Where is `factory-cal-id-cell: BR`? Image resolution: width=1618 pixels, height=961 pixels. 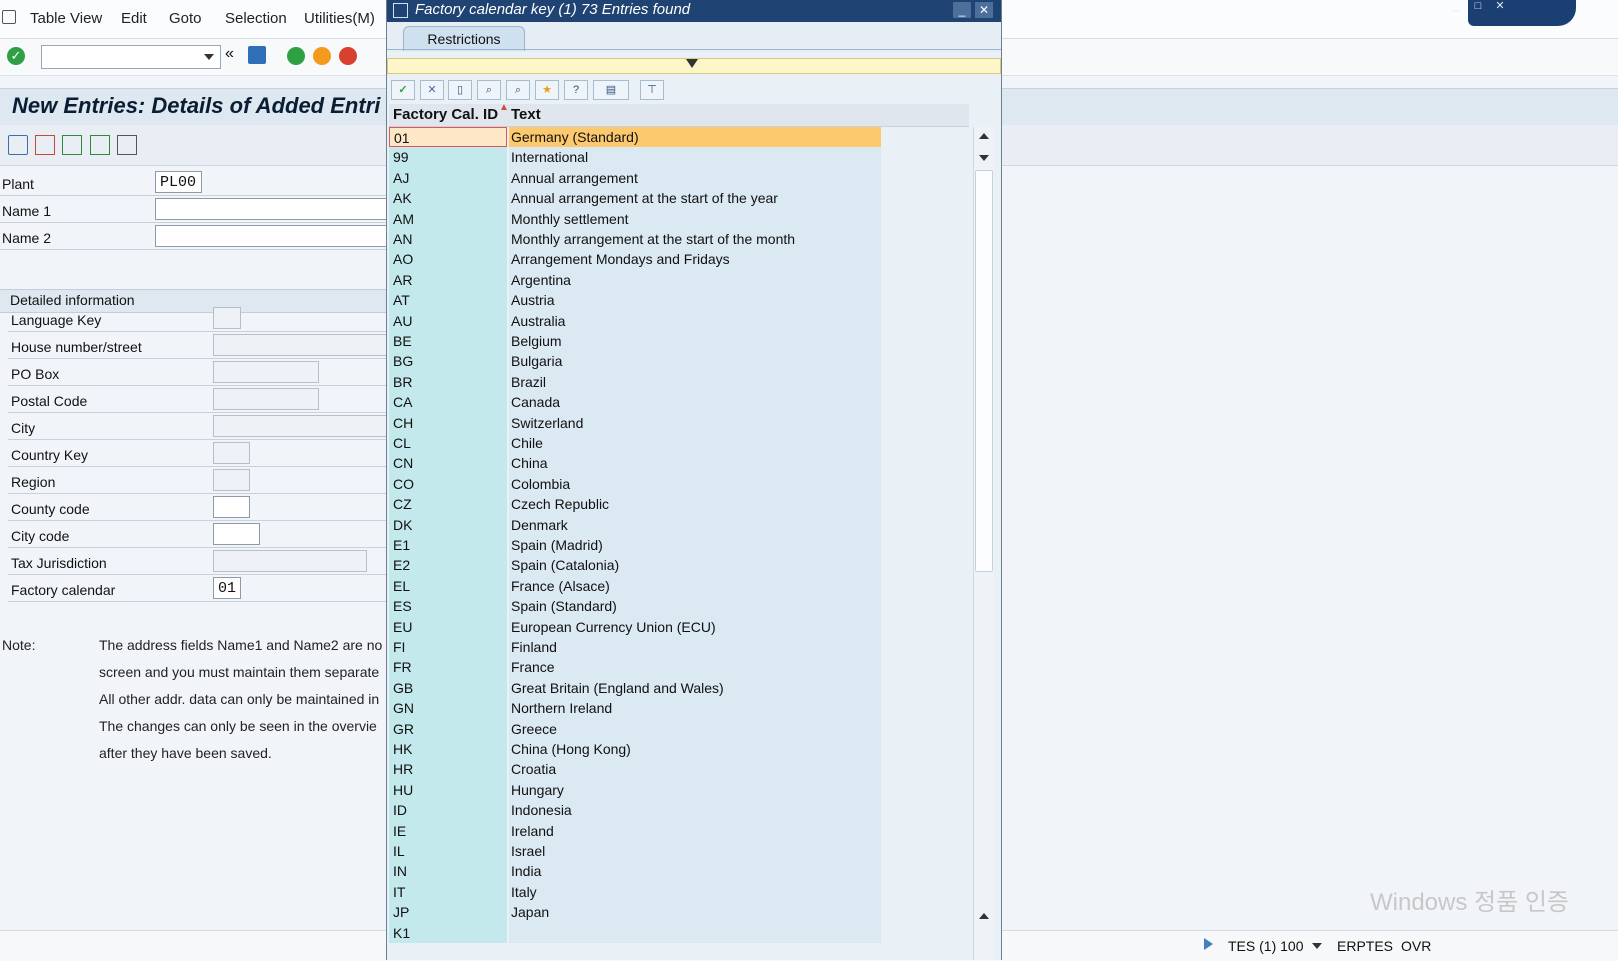 factory-cal-id-cell: BR is located at coordinates (448, 382).